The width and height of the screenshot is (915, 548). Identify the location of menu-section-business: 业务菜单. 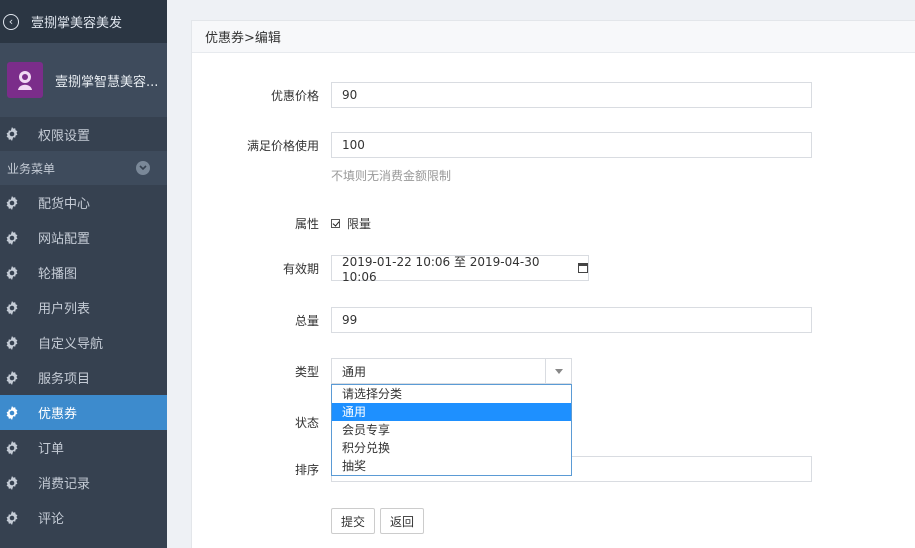
(83, 168).